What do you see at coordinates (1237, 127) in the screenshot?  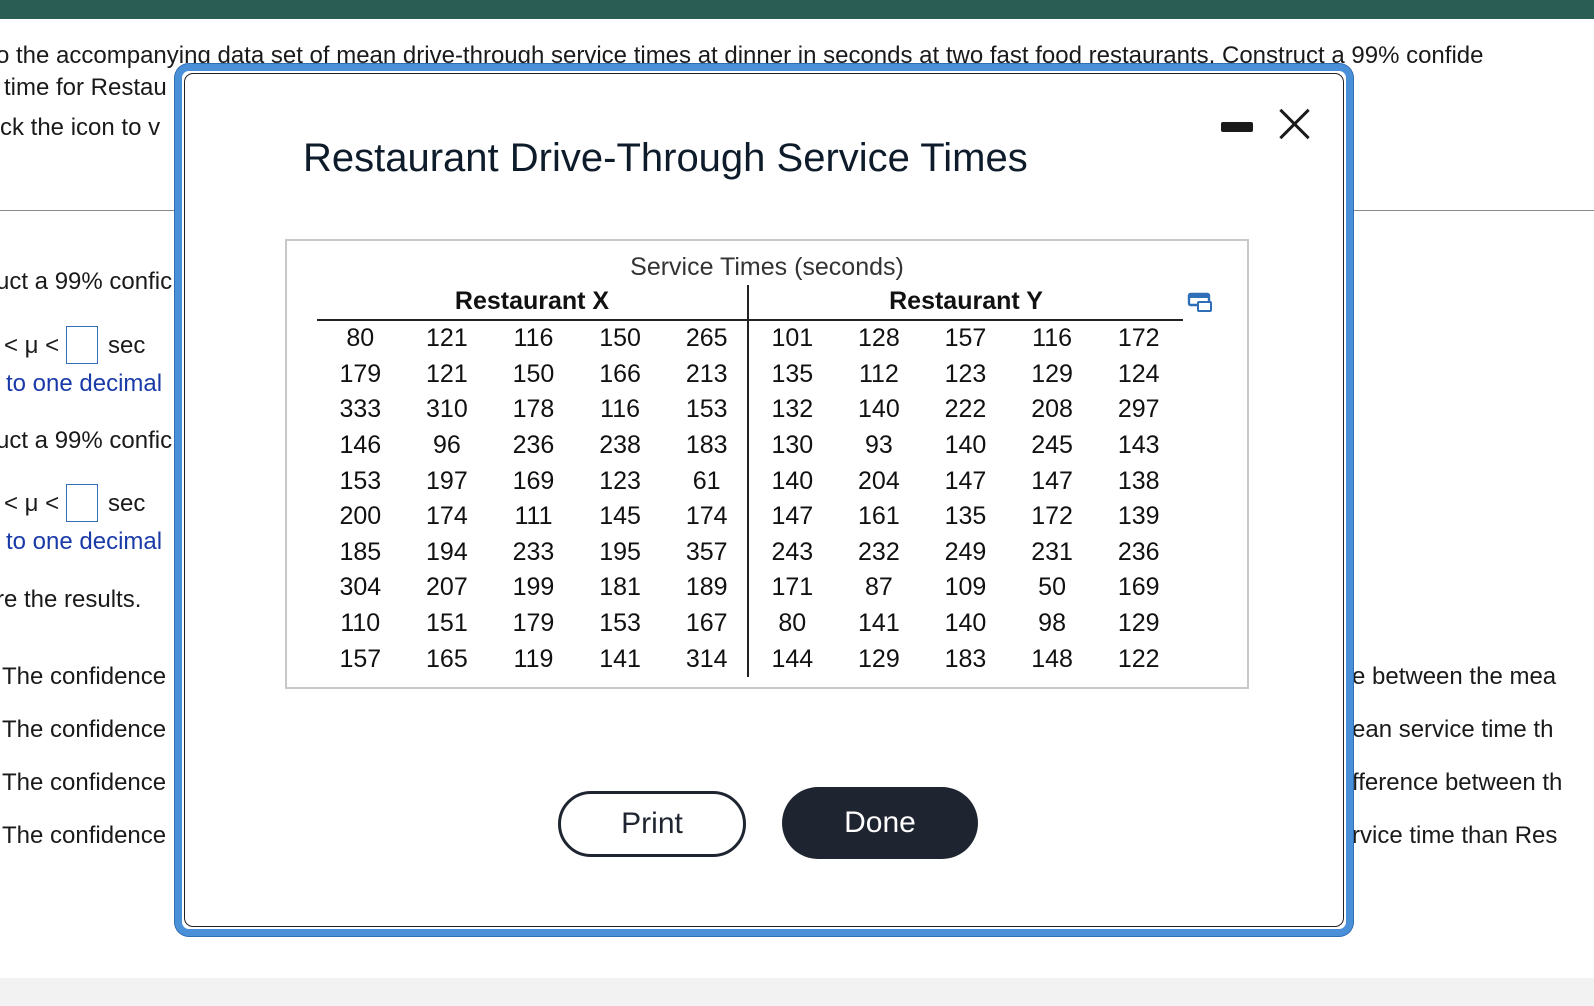 I see `minimize-icon` at bounding box center [1237, 127].